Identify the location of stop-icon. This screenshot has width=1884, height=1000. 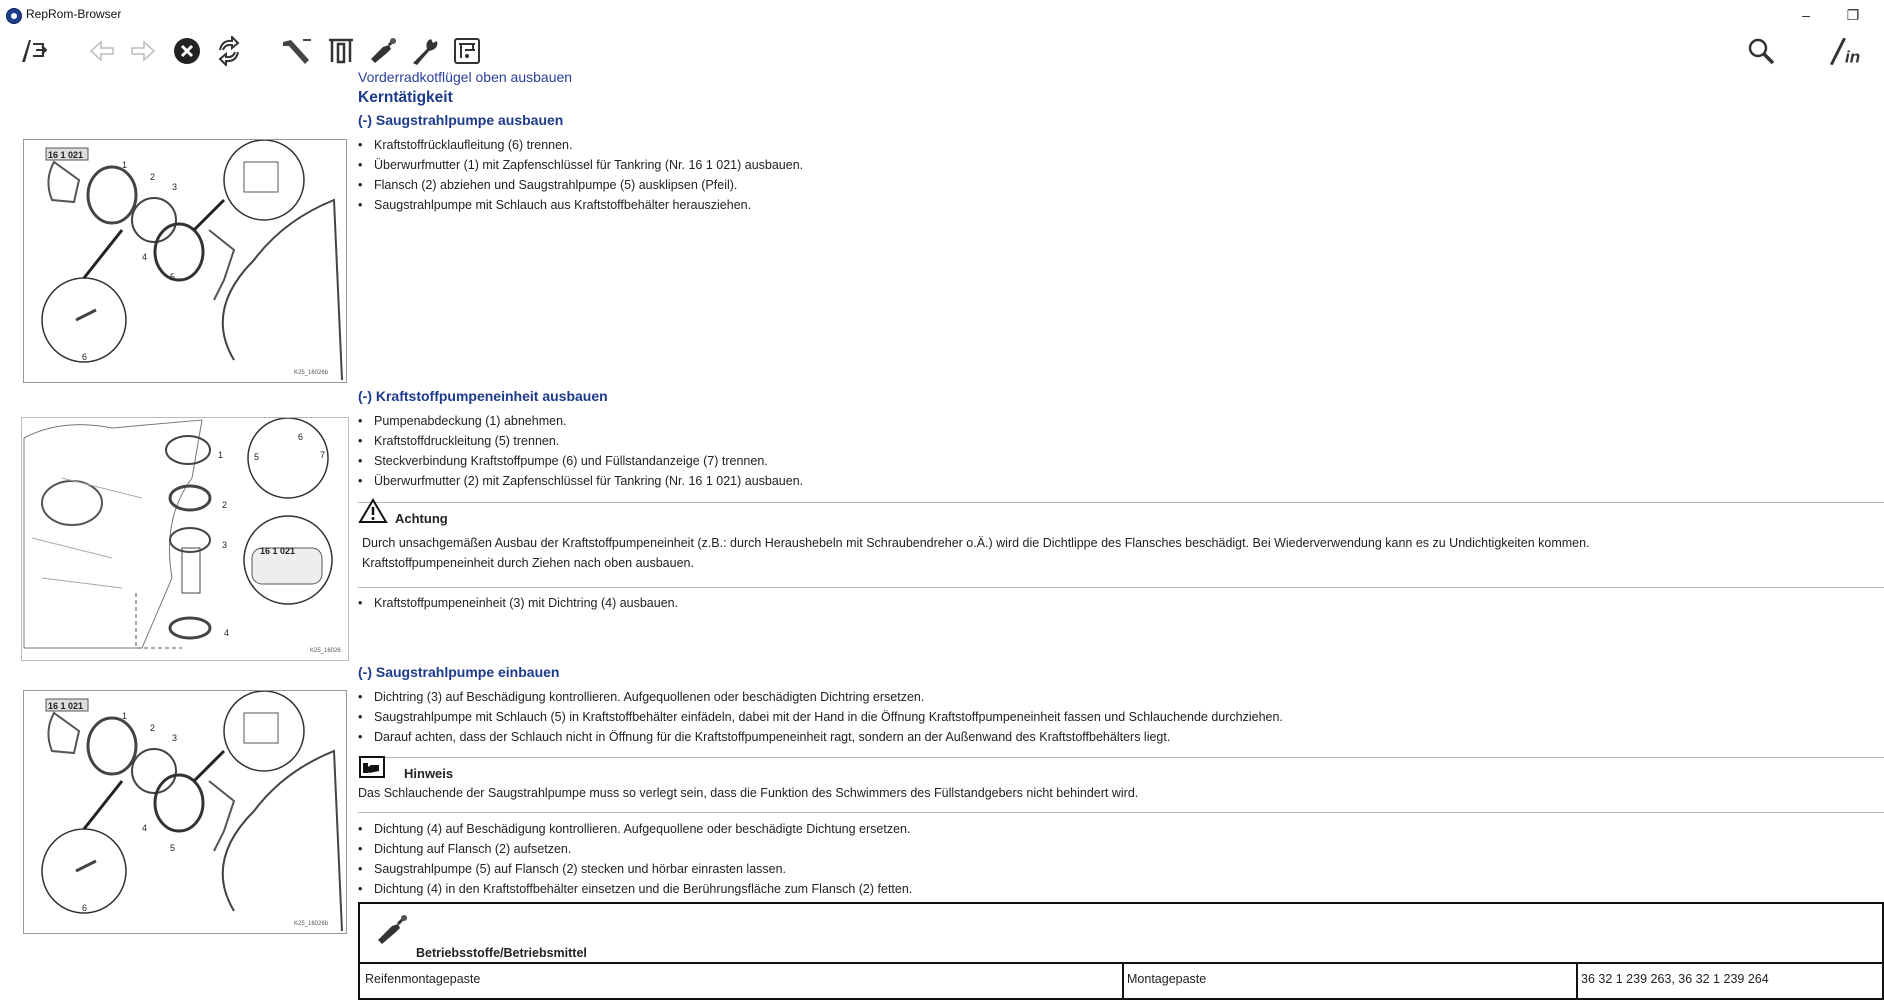
(187, 51).